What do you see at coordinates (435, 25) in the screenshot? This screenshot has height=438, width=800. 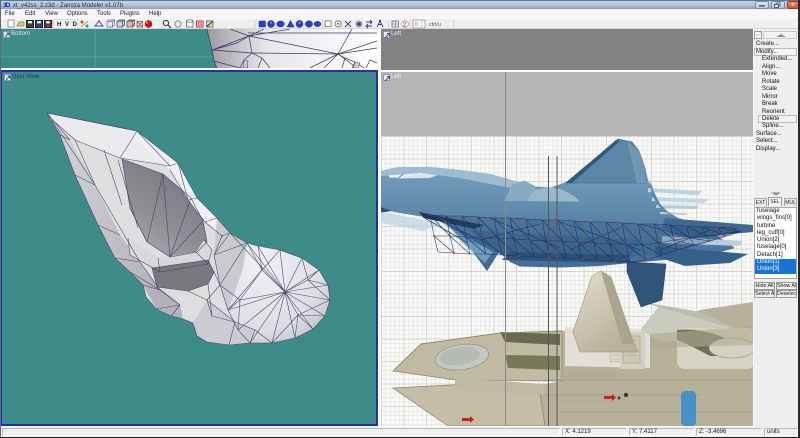 I see `svg-text: ctrl/u` at bounding box center [435, 25].